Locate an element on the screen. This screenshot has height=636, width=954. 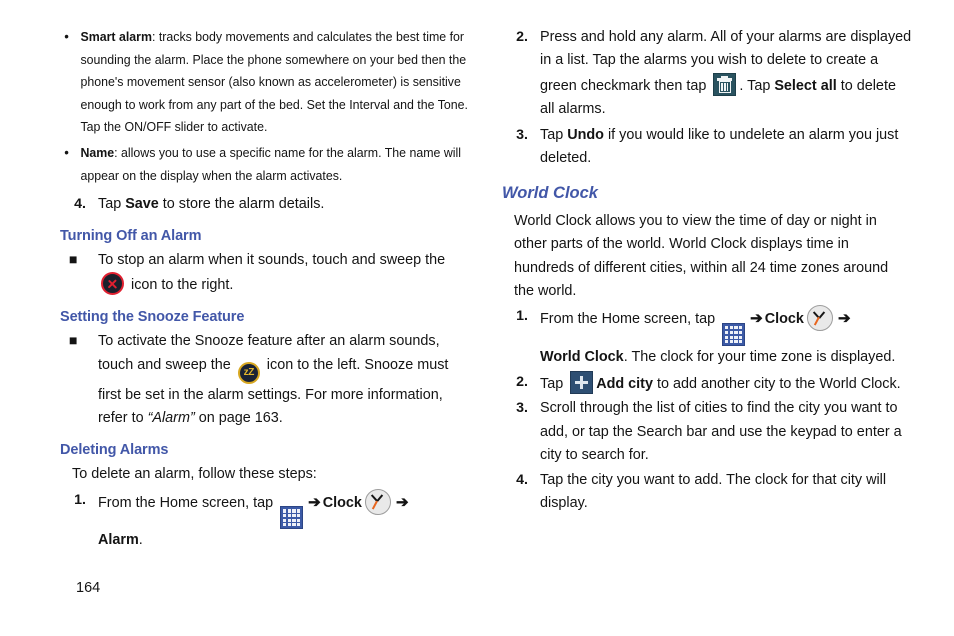
step-text-post: to add another city to the World Clock. is located at coordinates (776, 383).